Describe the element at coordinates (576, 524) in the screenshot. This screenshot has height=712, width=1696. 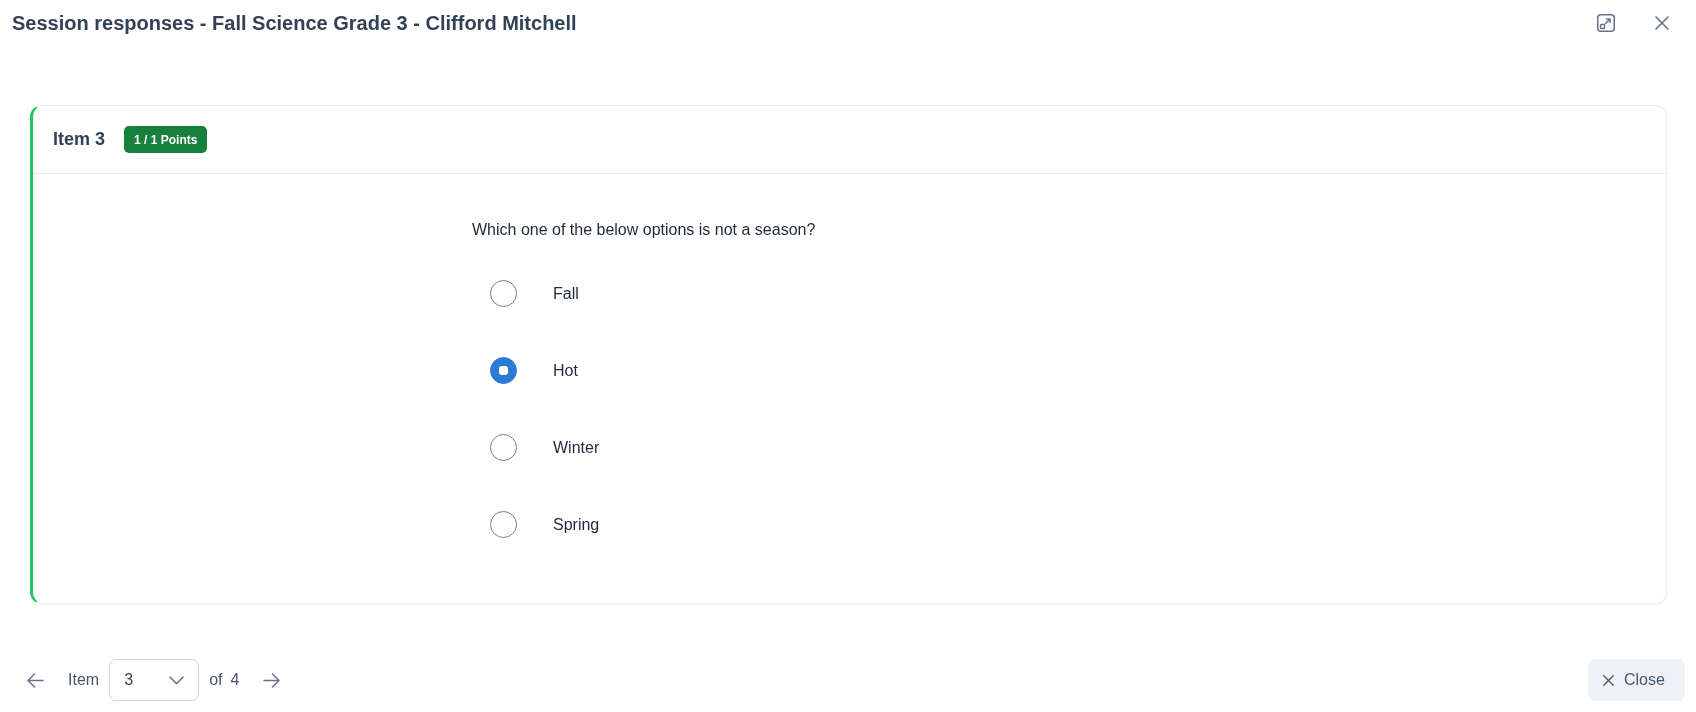
I see `option-label: Spring` at that location.